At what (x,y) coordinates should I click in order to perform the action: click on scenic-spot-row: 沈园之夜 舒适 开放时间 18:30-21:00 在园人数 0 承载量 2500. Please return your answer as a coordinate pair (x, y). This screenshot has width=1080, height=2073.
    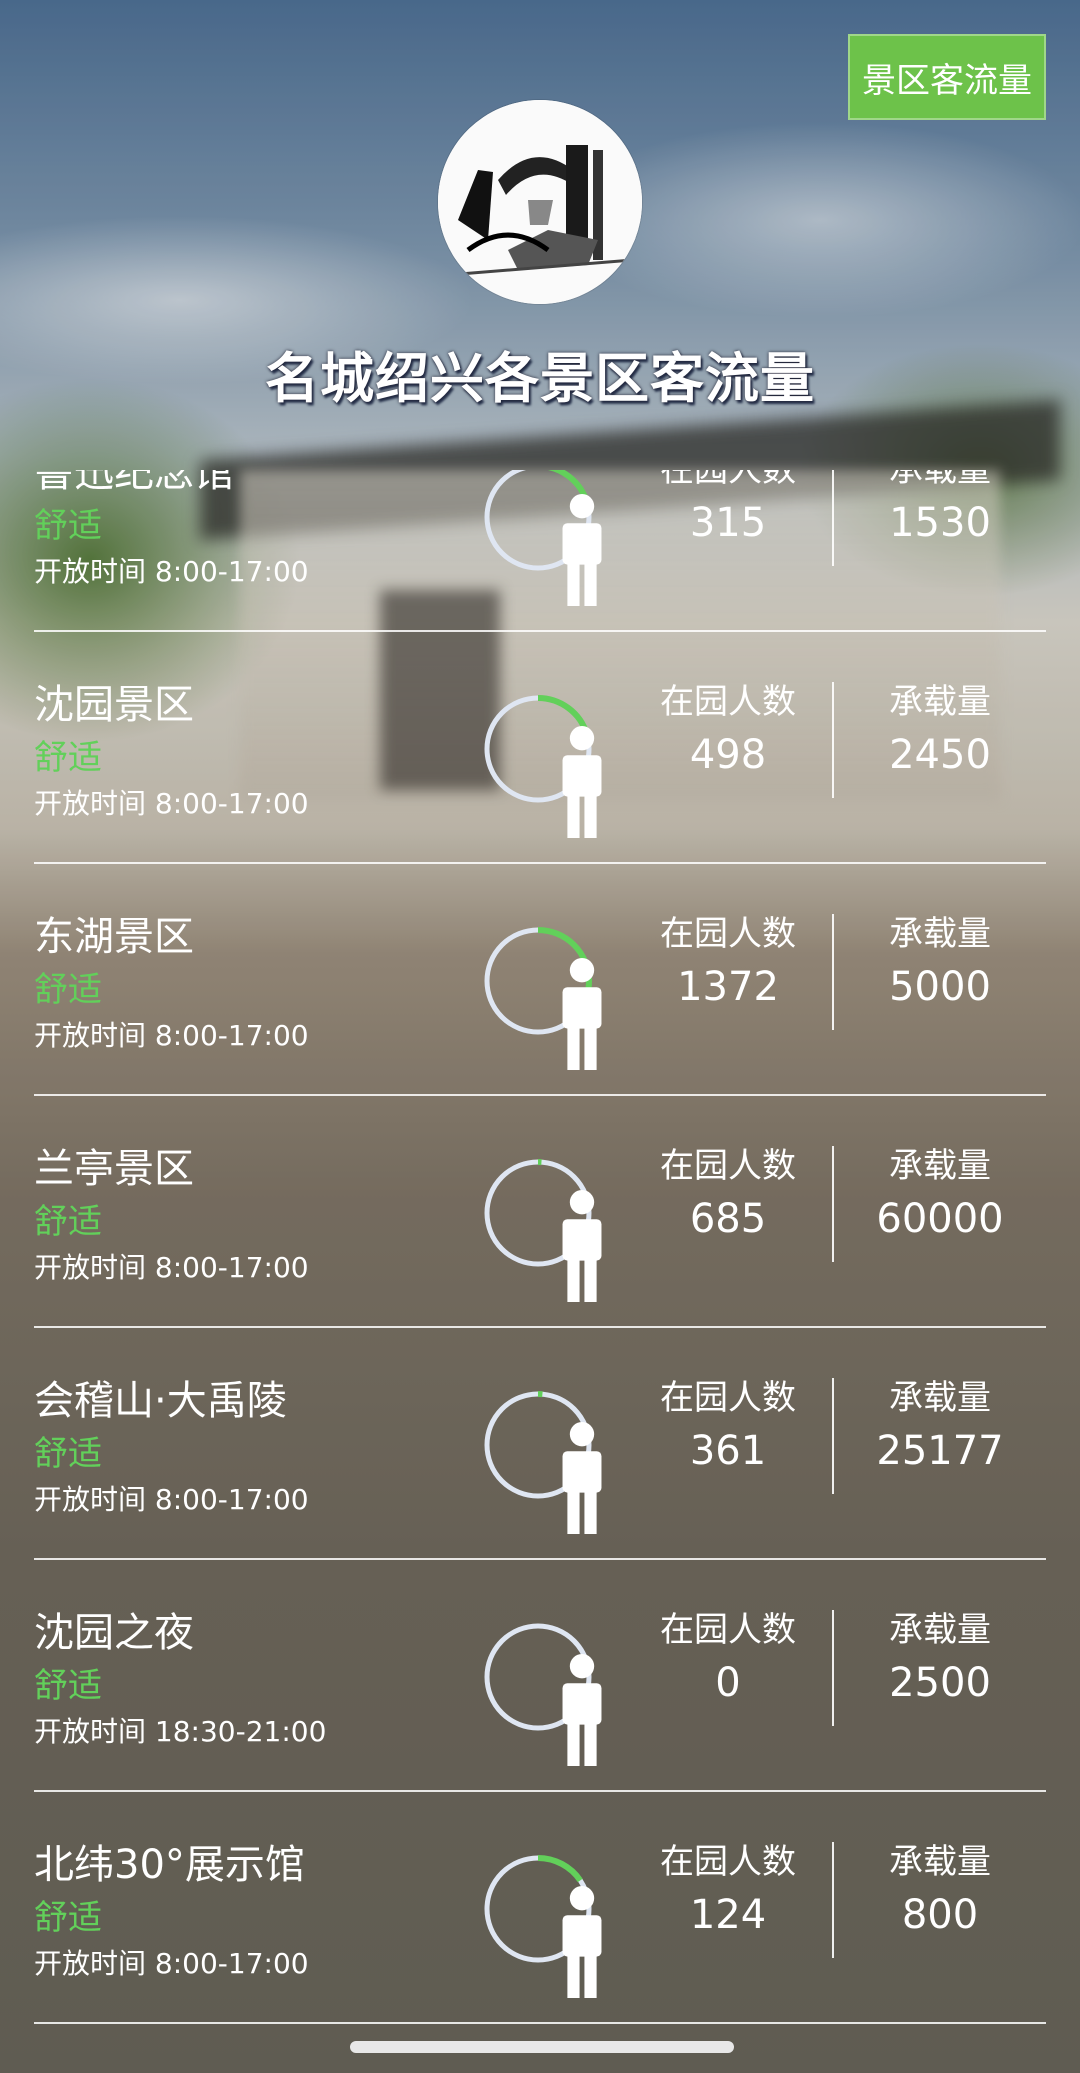
    Looking at the image, I should click on (540, 1676).